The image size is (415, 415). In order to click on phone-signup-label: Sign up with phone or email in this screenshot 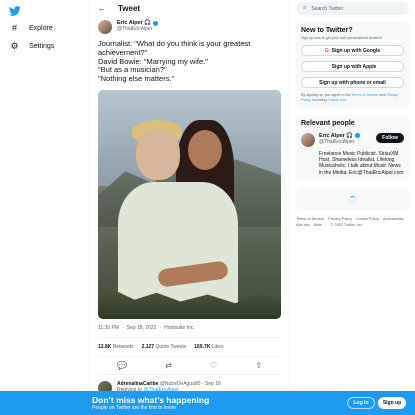, I will do `click(352, 82)`.